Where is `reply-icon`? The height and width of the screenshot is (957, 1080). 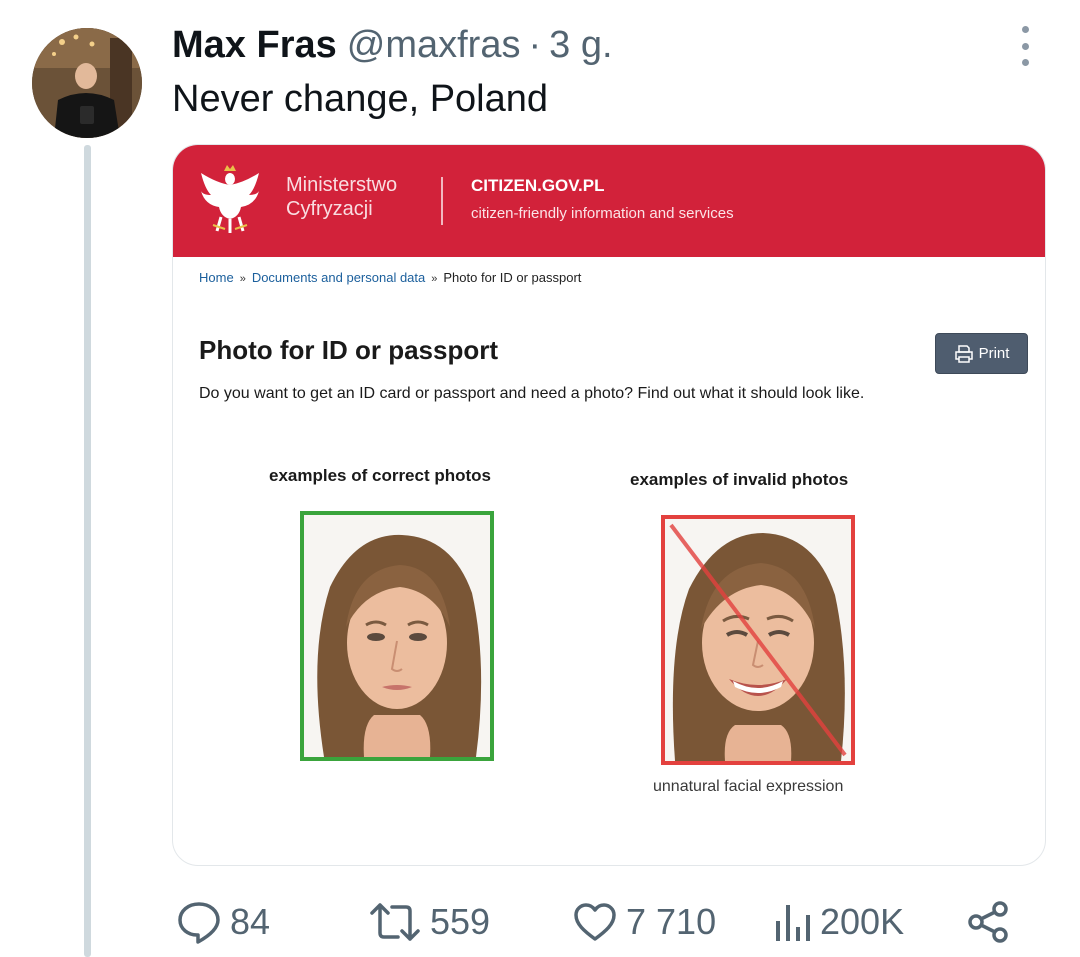
reply-icon is located at coordinates (199, 923).